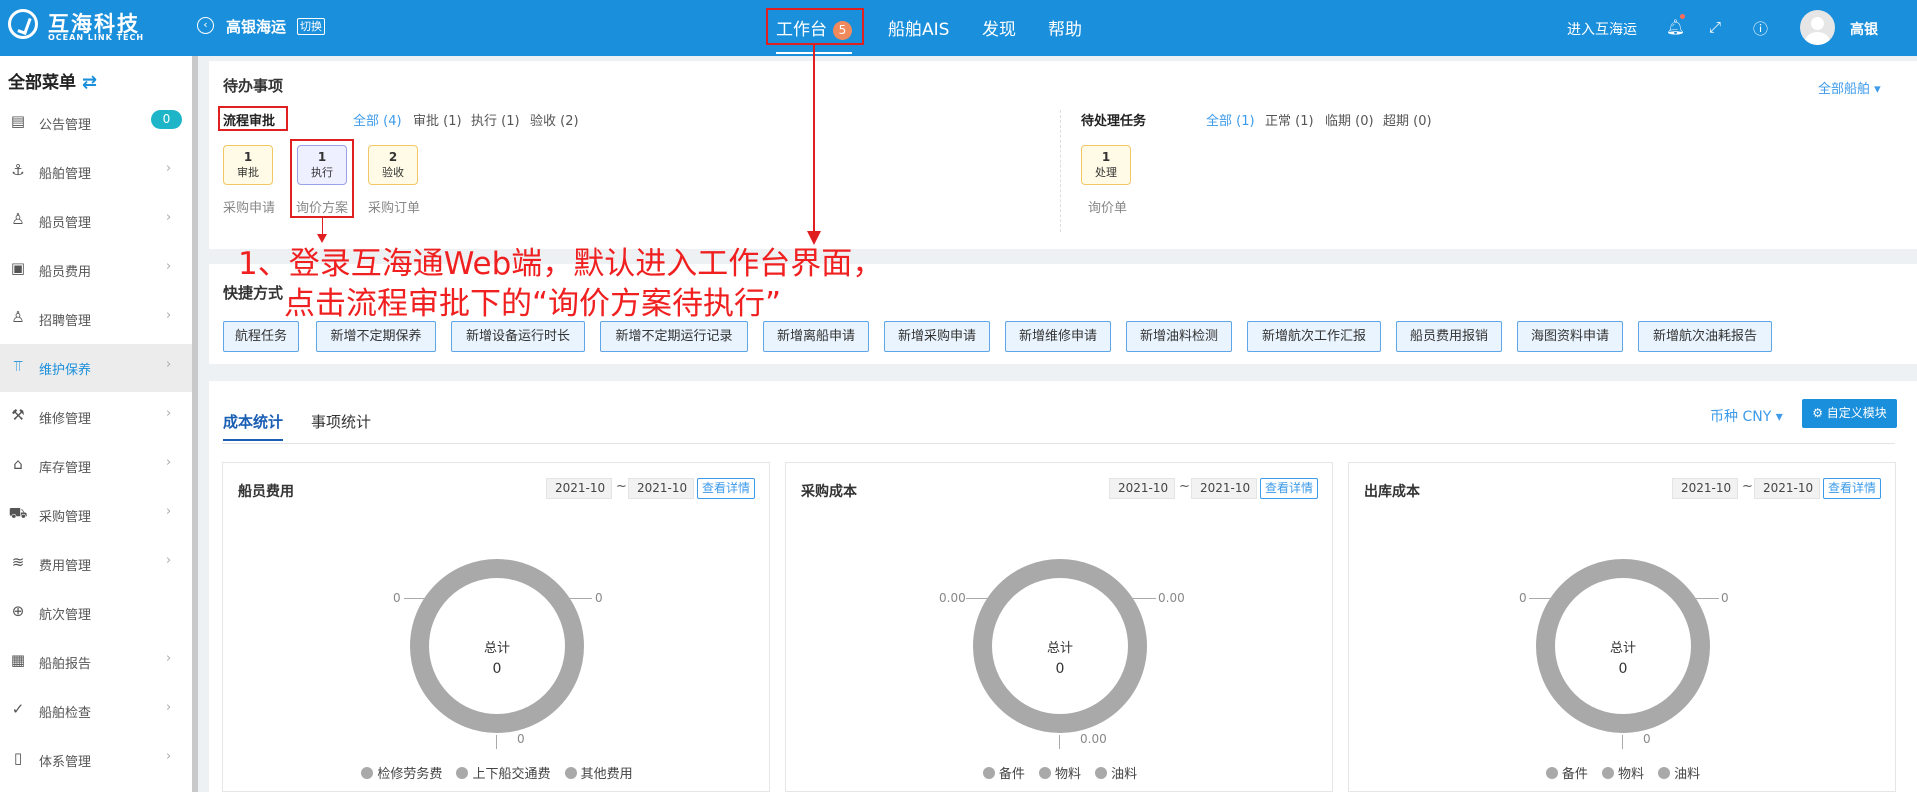 The image size is (1917, 792). I want to click on chart-legend: 检修劳务费 上下船交通费 其他费用, so click(497, 772).